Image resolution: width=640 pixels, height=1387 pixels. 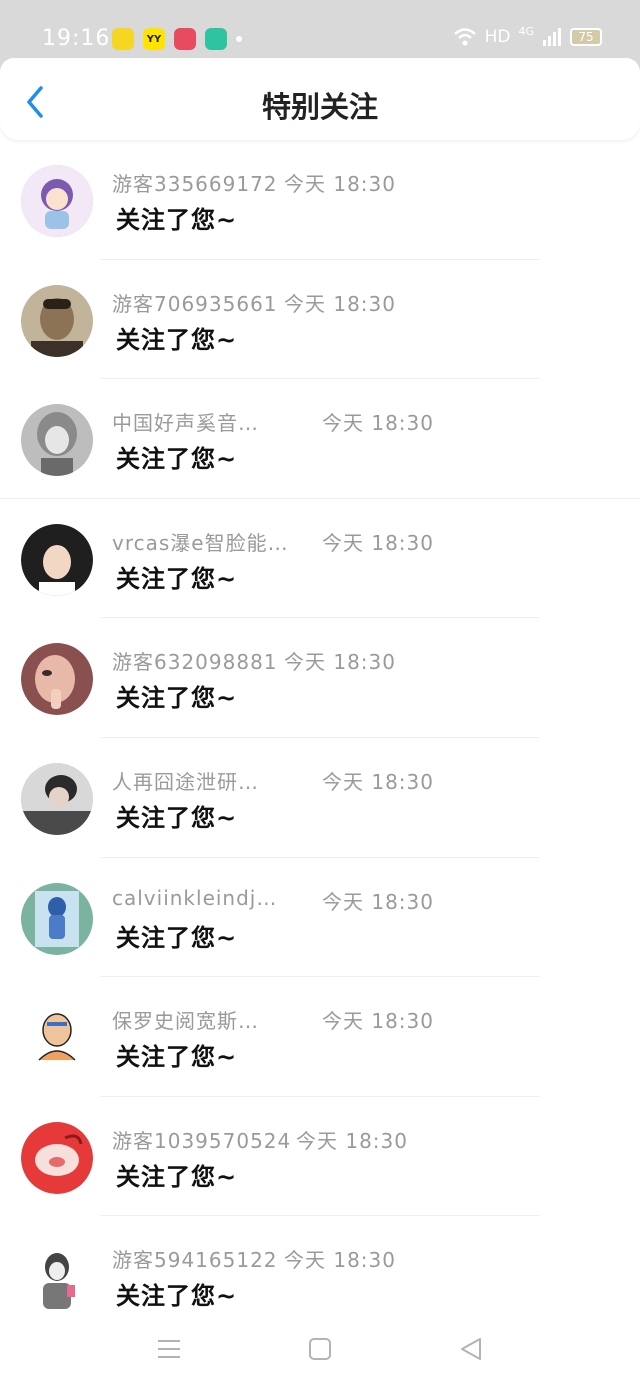 I want to click on list-item: 保罗史阅宽斯… 今天 18:30 关注了您~, so click(x=320, y=1037).